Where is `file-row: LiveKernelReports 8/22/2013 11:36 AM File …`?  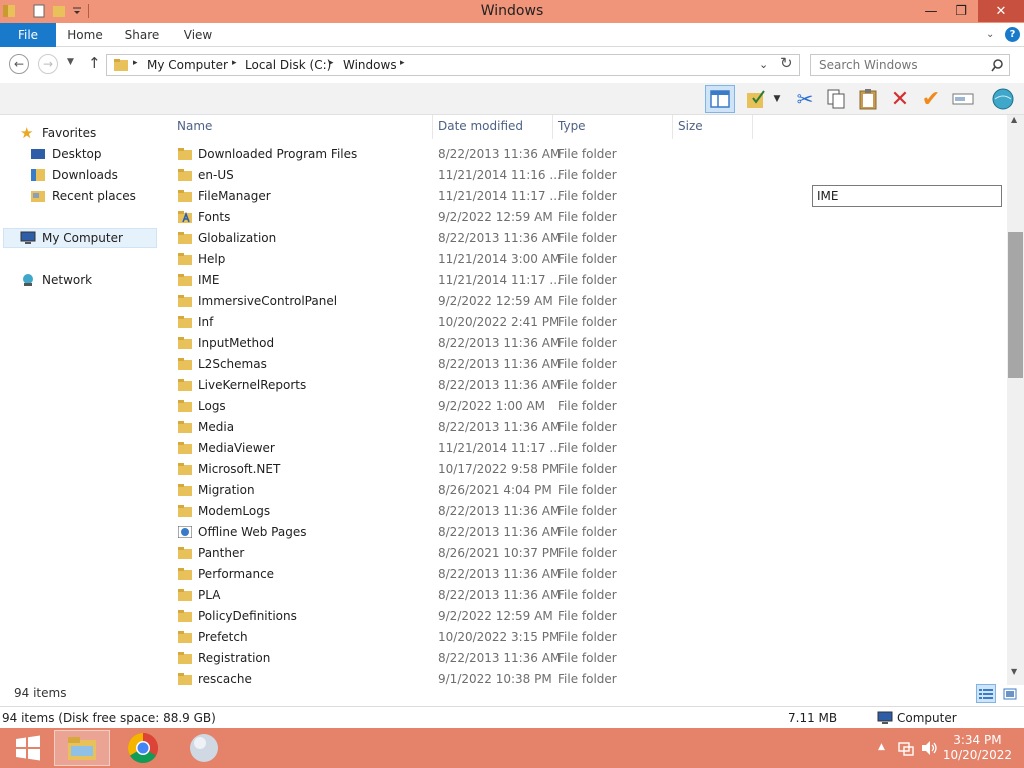 file-row: LiveKernelReports 8/22/2013 11:36 AM File … is located at coordinates (476, 385).